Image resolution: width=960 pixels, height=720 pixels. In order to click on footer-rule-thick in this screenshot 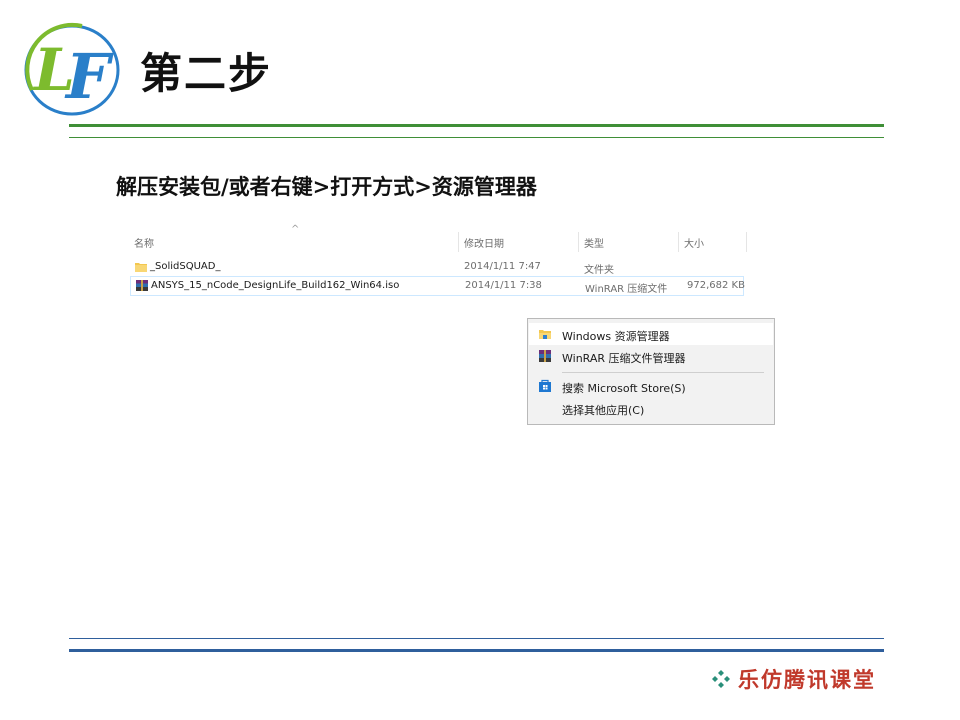, I will do `click(476, 650)`.